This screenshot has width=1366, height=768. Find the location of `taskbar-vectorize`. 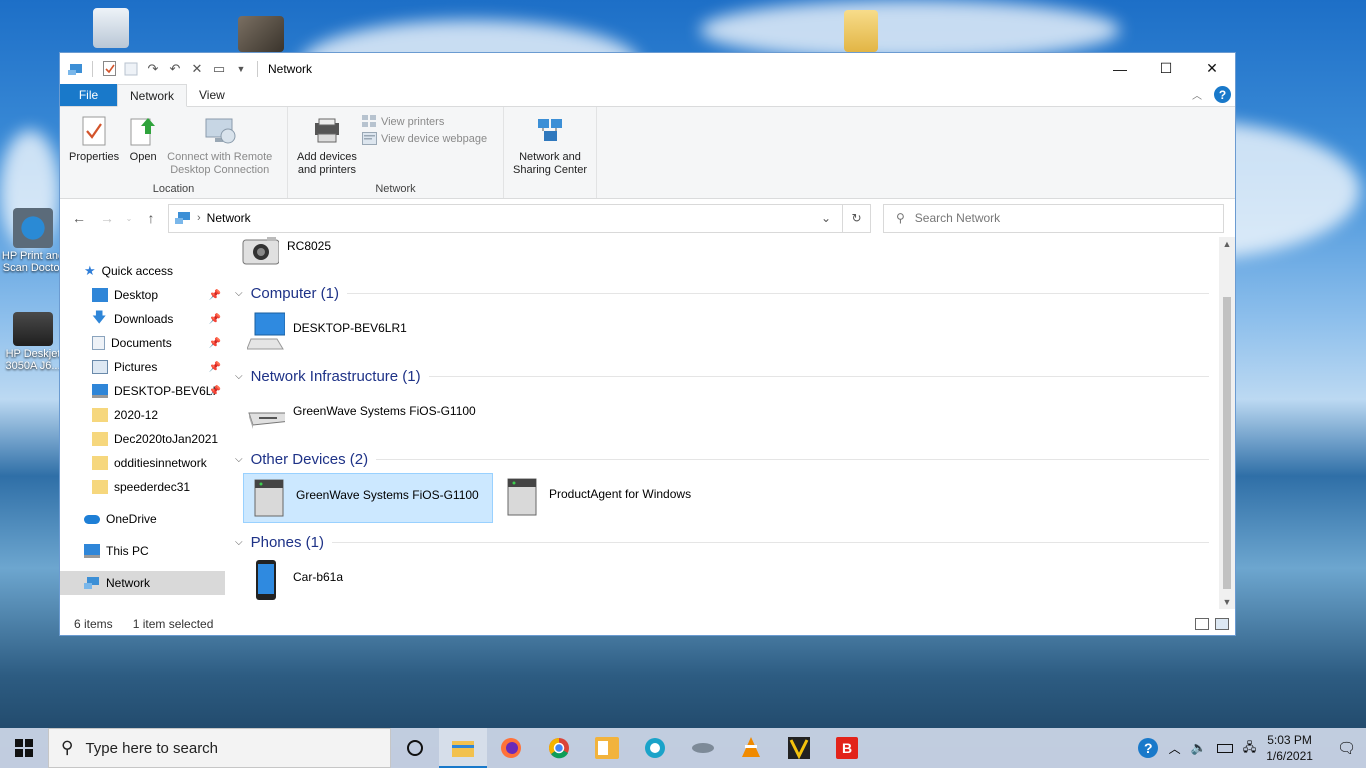

taskbar-vectorize is located at coordinates (799, 748).